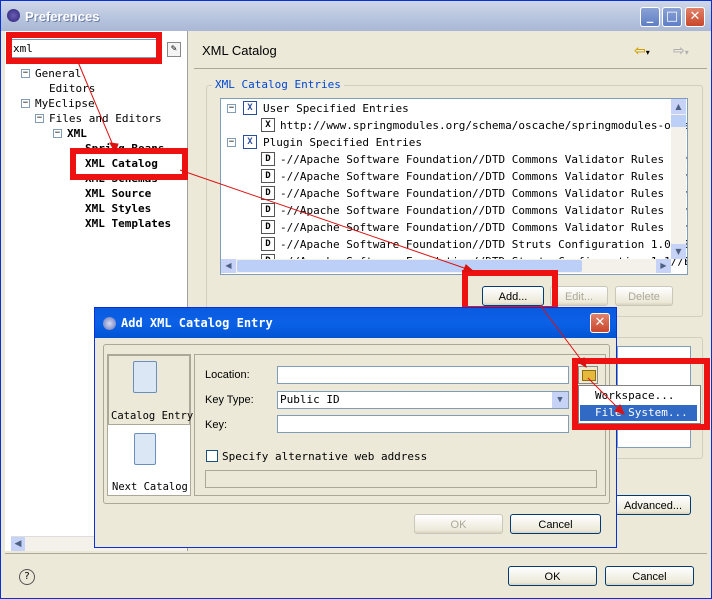 The height and width of the screenshot is (599, 712). I want to click on arrow-browse-to-filesystem, so click(605, 395).